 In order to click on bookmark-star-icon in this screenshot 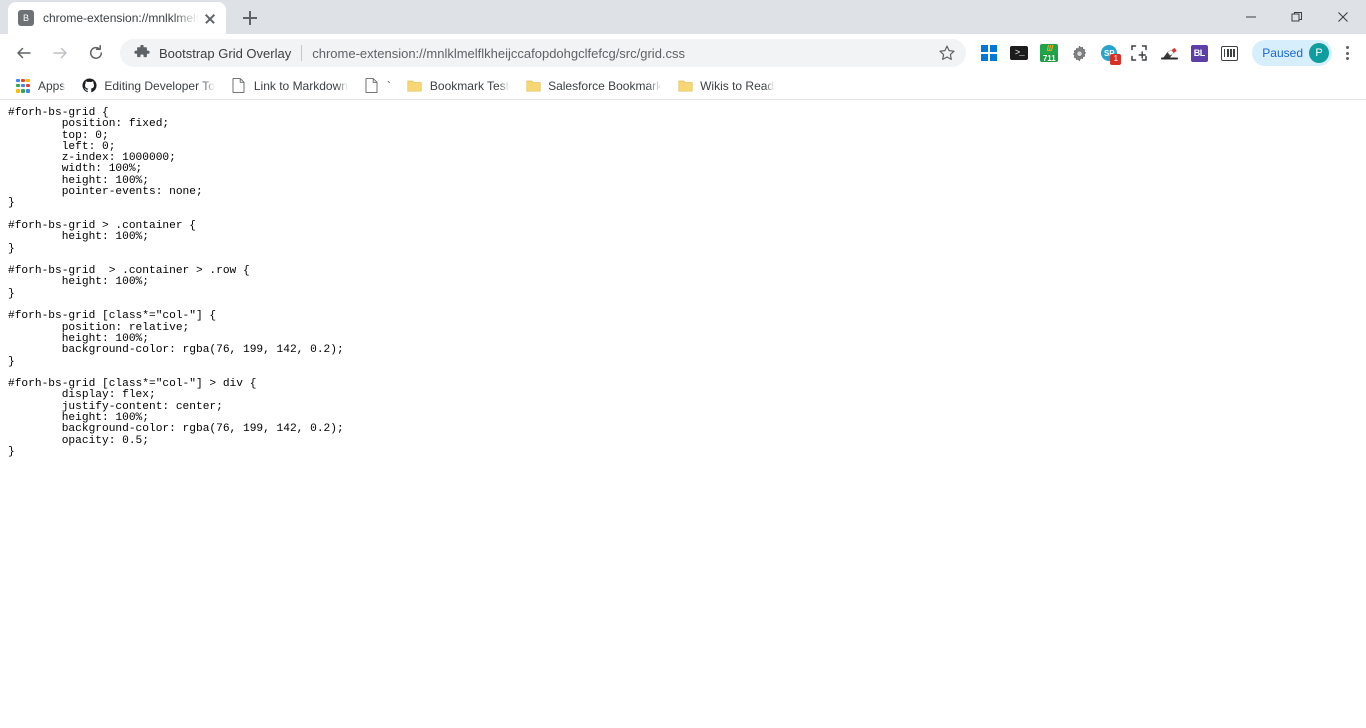, I will do `click(947, 53)`.